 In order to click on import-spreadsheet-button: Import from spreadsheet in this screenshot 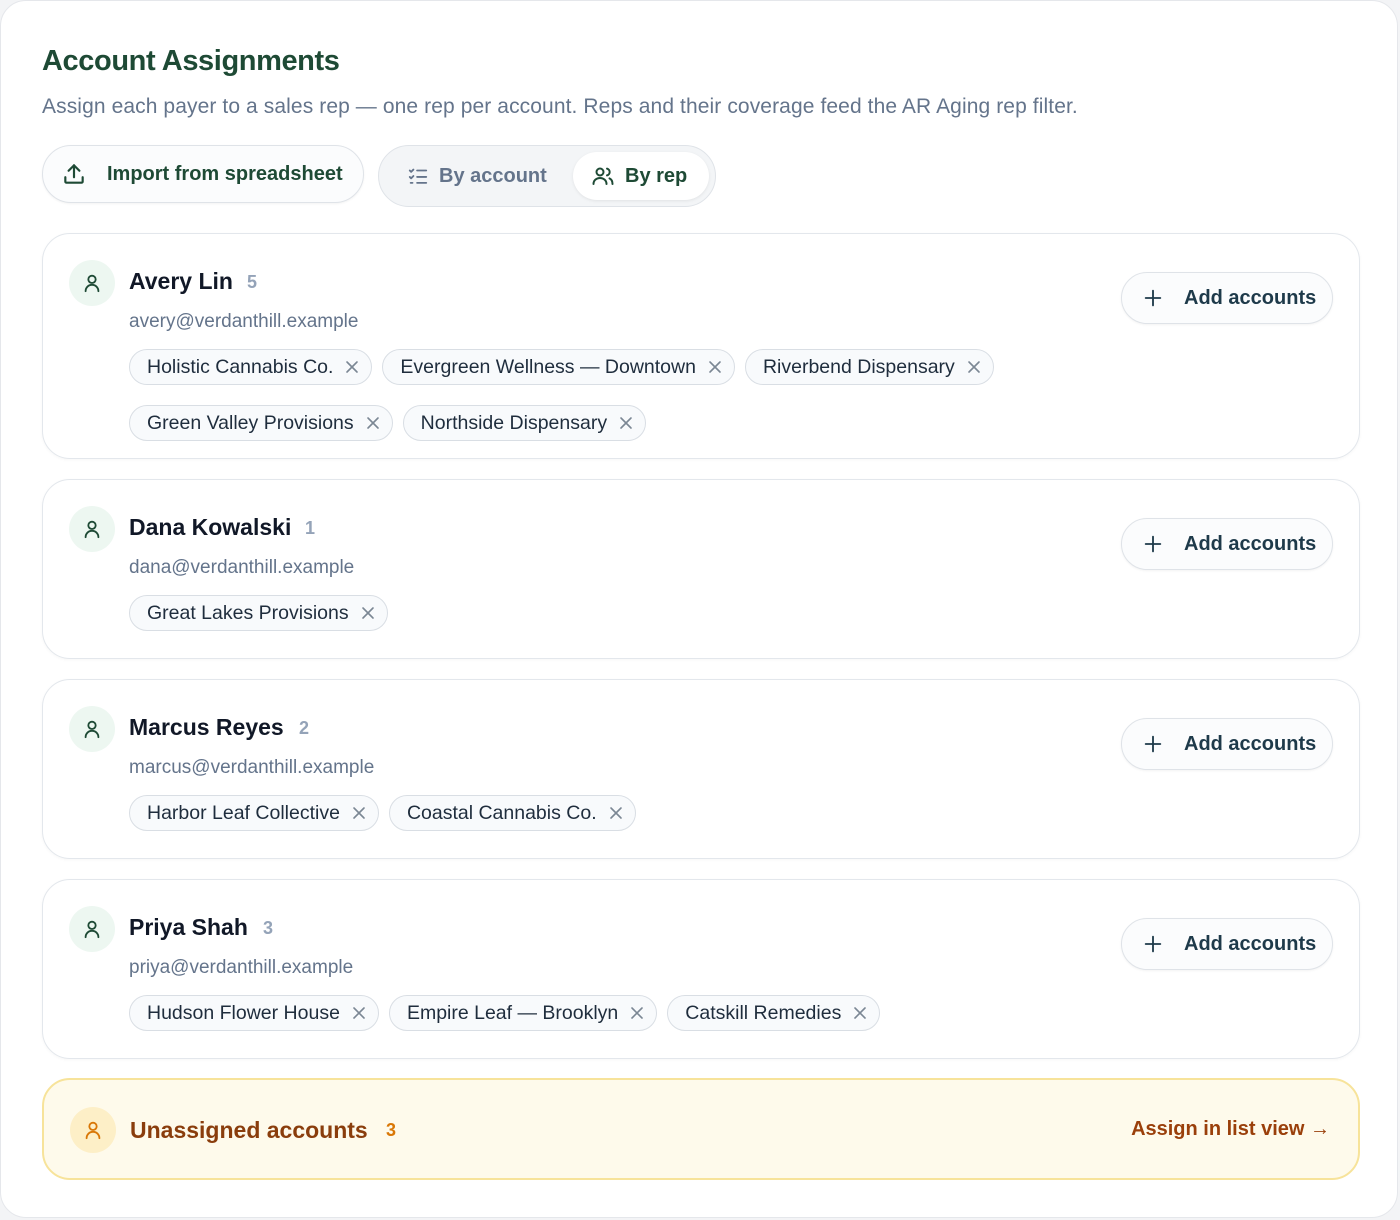, I will do `click(203, 174)`.